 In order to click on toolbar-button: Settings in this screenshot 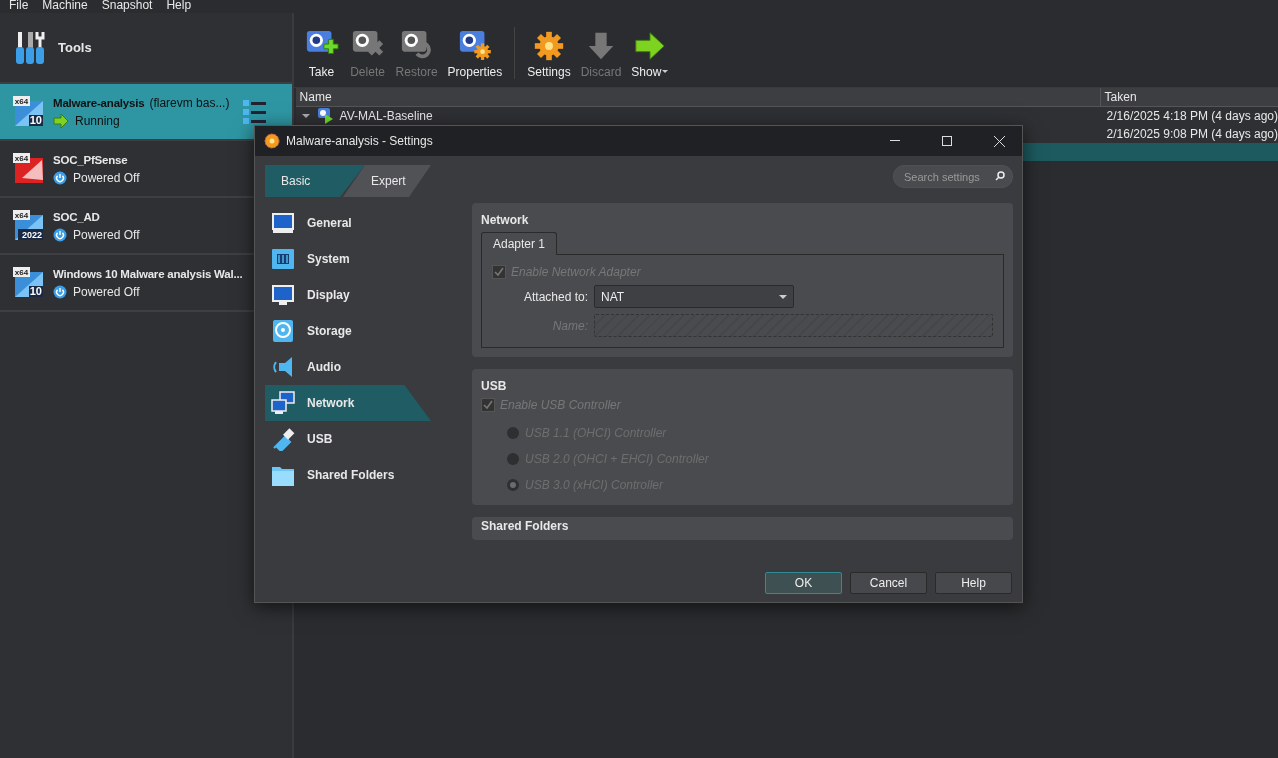, I will do `click(549, 58)`.